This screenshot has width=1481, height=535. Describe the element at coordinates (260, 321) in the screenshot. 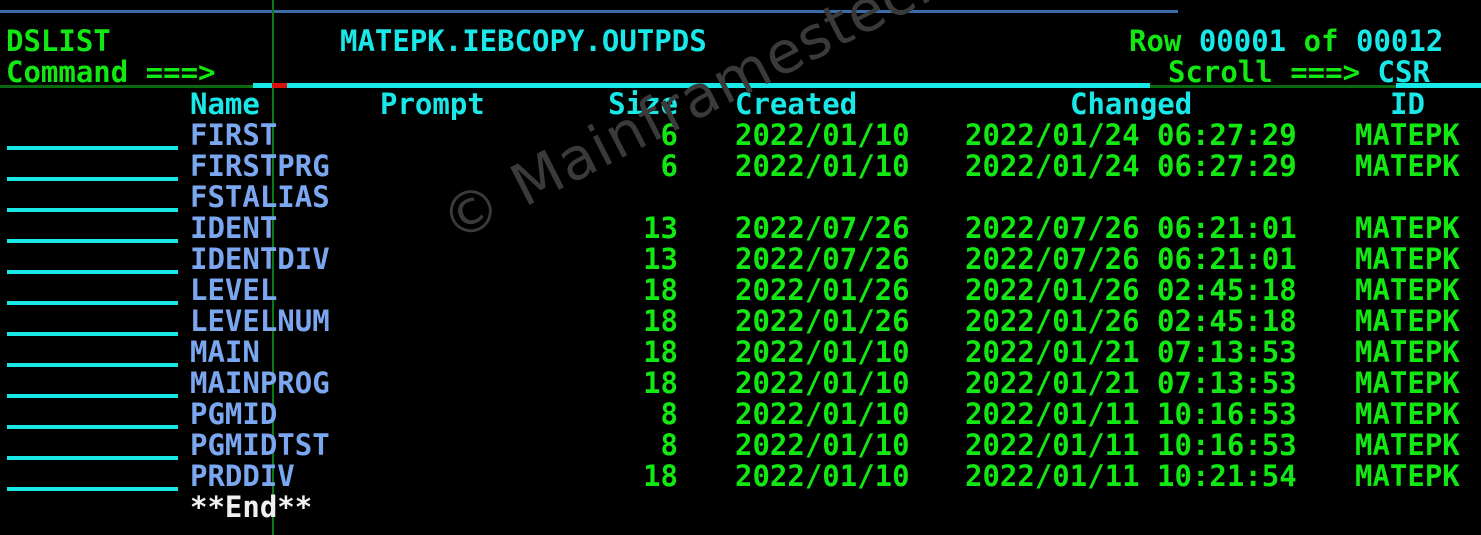

I see `member-name: LEVELNUM` at that location.